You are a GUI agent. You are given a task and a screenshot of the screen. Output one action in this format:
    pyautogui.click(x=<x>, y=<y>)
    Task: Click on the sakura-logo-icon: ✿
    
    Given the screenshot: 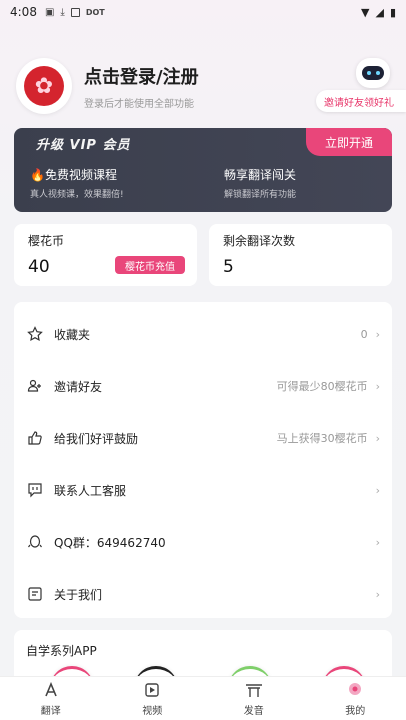 What is the action you would take?
    pyautogui.click(x=44, y=86)
    